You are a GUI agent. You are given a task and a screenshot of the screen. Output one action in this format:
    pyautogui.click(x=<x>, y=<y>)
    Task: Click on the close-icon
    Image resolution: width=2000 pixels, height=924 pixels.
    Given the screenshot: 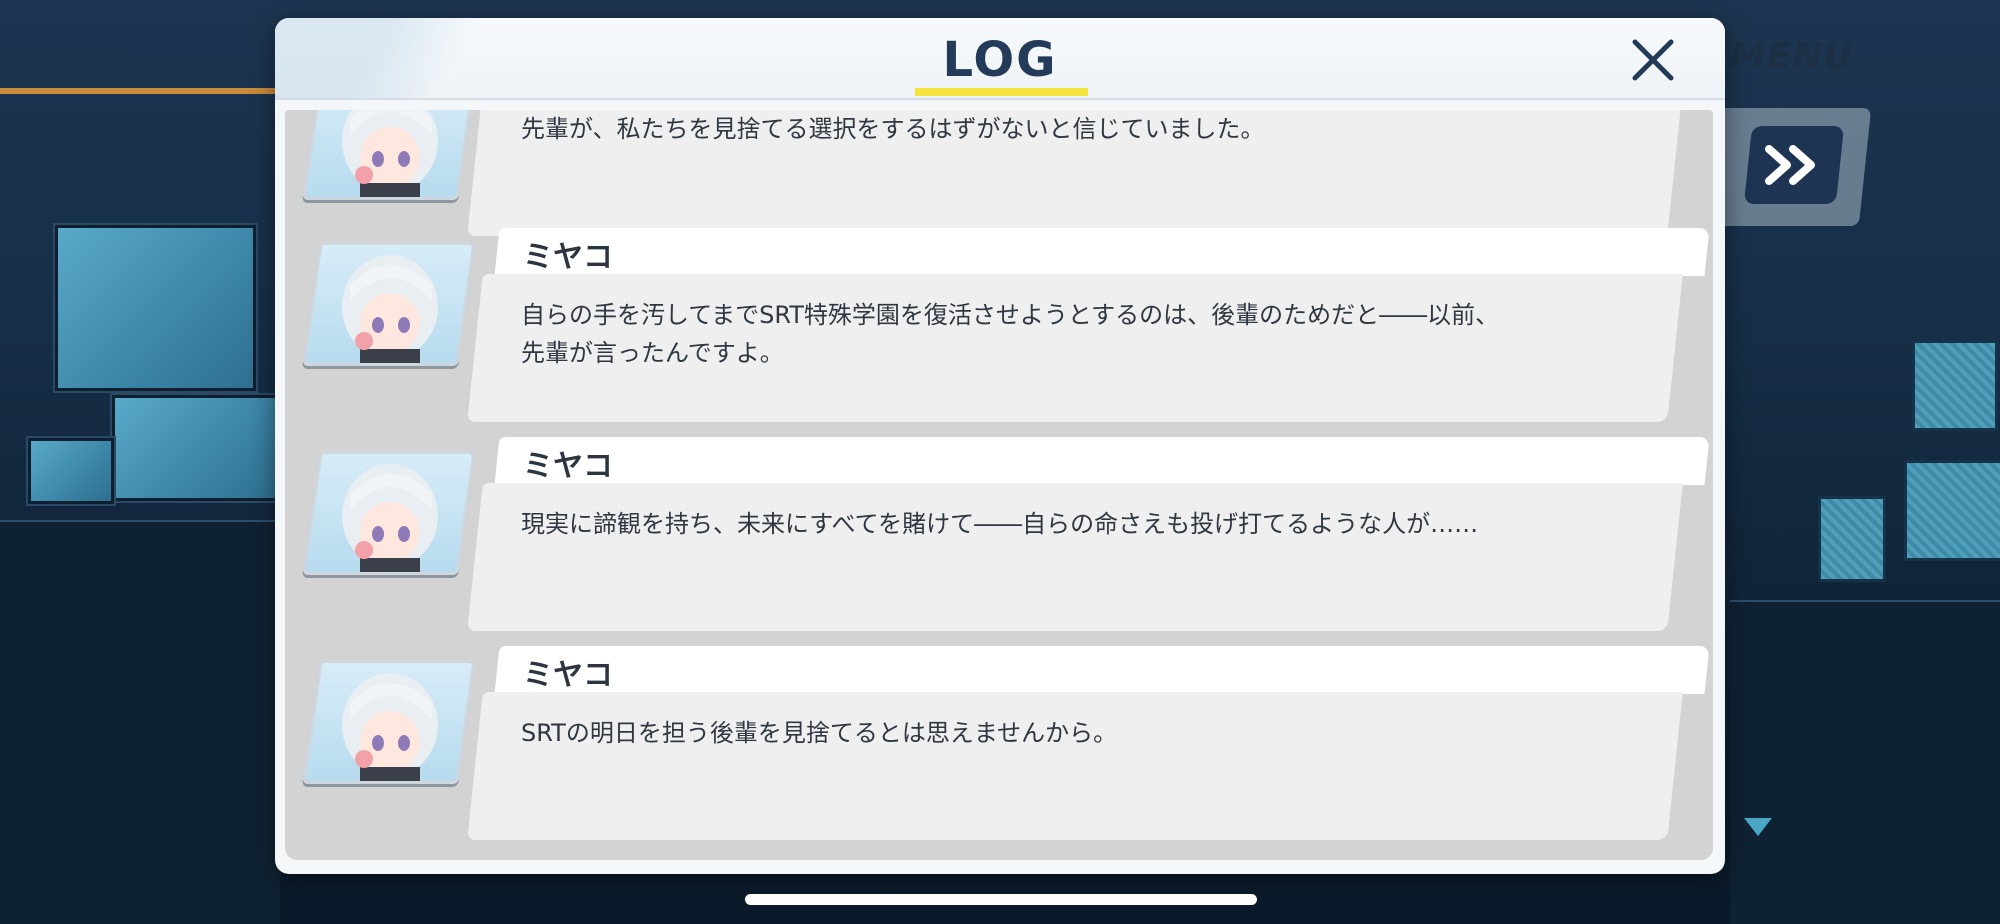 What is the action you would take?
    pyautogui.click(x=1653, y=60)
    